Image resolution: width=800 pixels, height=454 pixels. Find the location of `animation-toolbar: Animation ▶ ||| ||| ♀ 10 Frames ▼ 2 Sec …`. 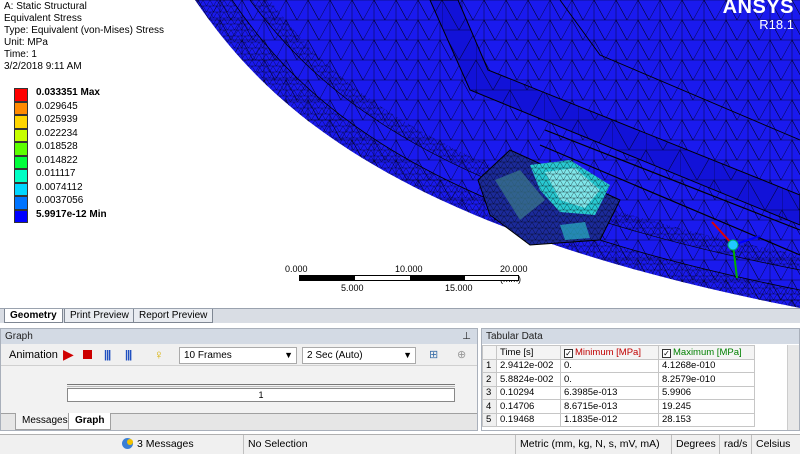

animation-toolbar: Animation ▶ ||| ||| ♀ 10 Frames ▼ 2 Sec … is located at coordinates (239, 355).